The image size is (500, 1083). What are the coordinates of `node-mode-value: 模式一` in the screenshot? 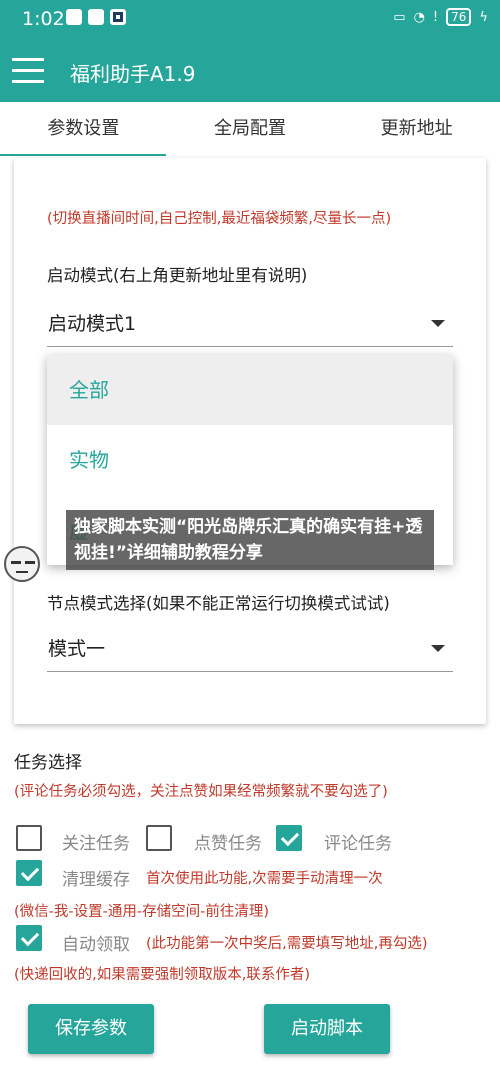 It's located at (77, 649).